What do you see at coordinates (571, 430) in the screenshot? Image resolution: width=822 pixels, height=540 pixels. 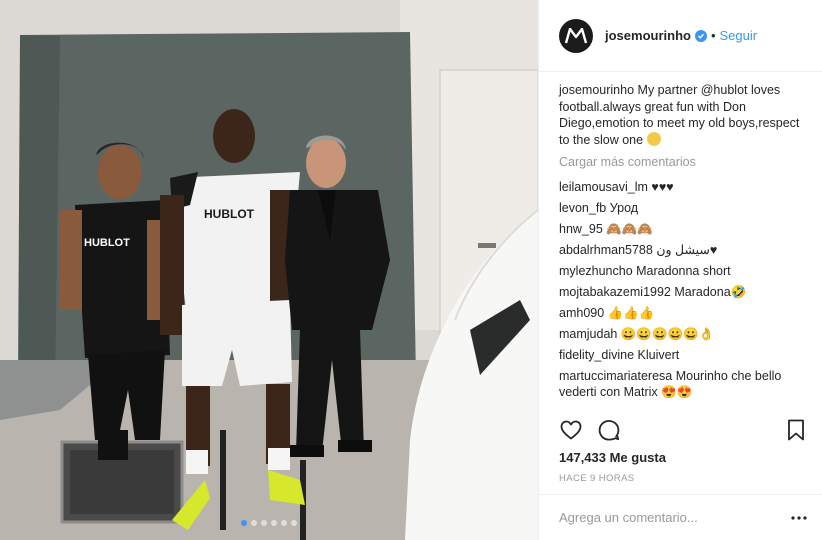 I see `heart-icon` at bounding box center [571, 430].